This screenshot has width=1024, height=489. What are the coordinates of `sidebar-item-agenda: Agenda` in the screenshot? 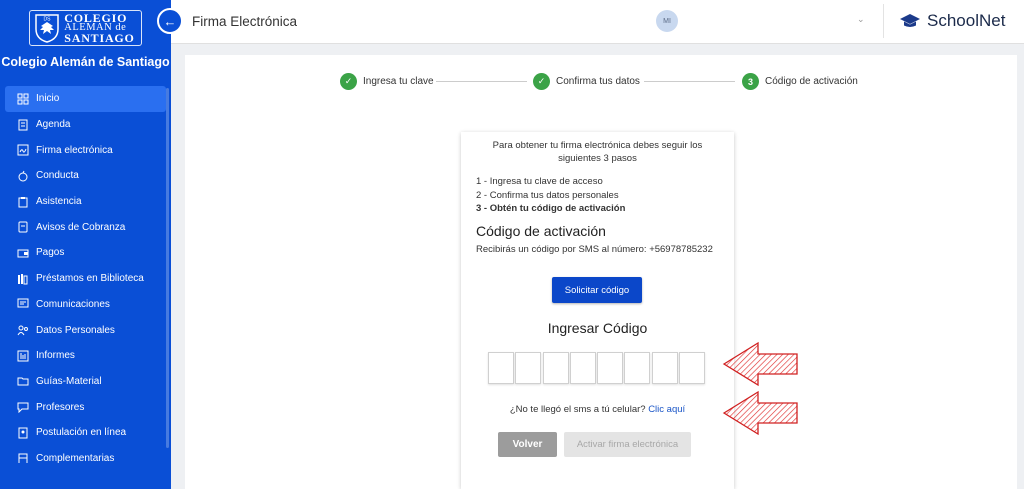 It's located at (85, 125).